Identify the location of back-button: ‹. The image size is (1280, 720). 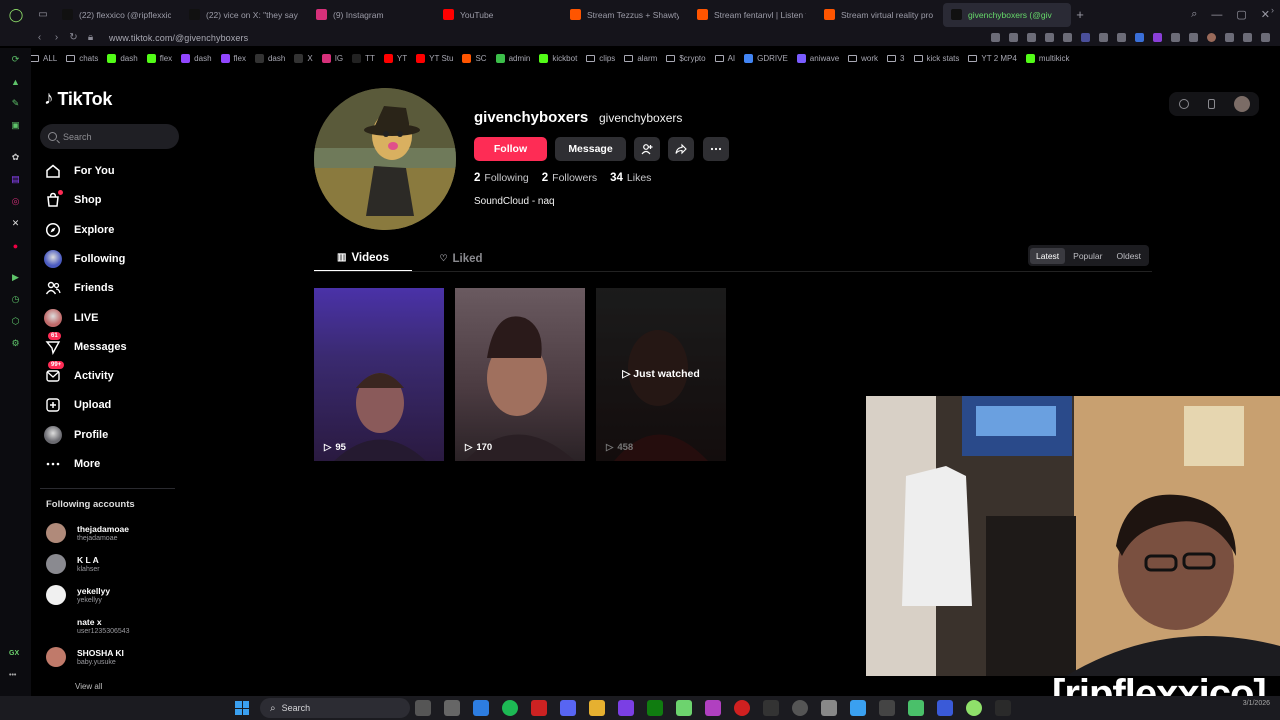
(39, 37).